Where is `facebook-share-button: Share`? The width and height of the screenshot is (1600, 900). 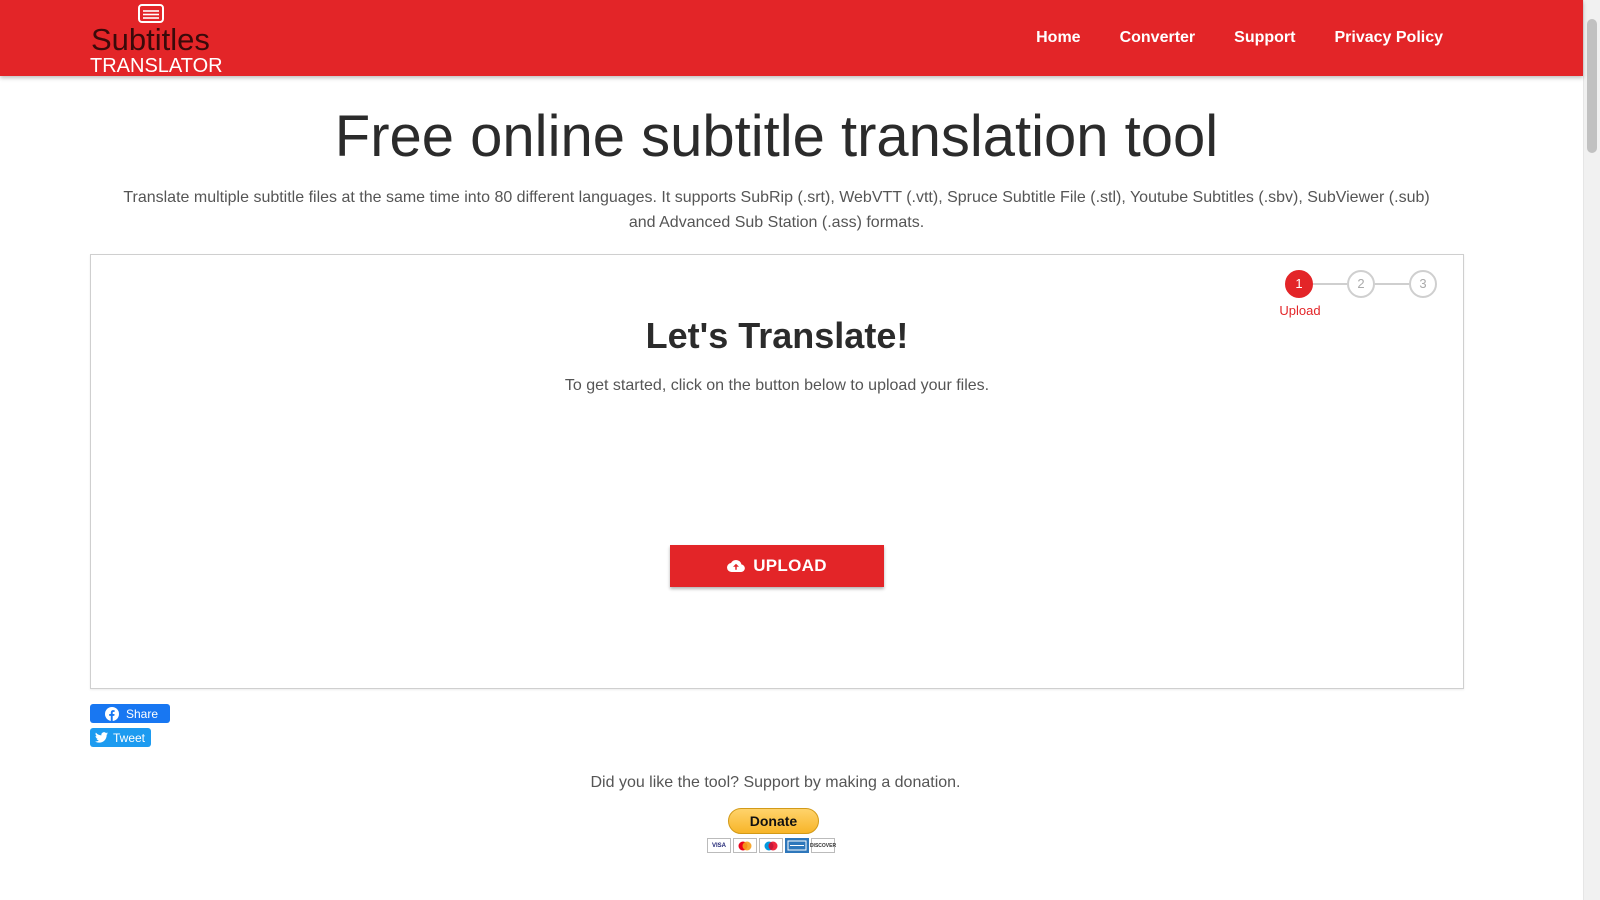
facebook-share-button: Share is located at coordinates (130, 713).